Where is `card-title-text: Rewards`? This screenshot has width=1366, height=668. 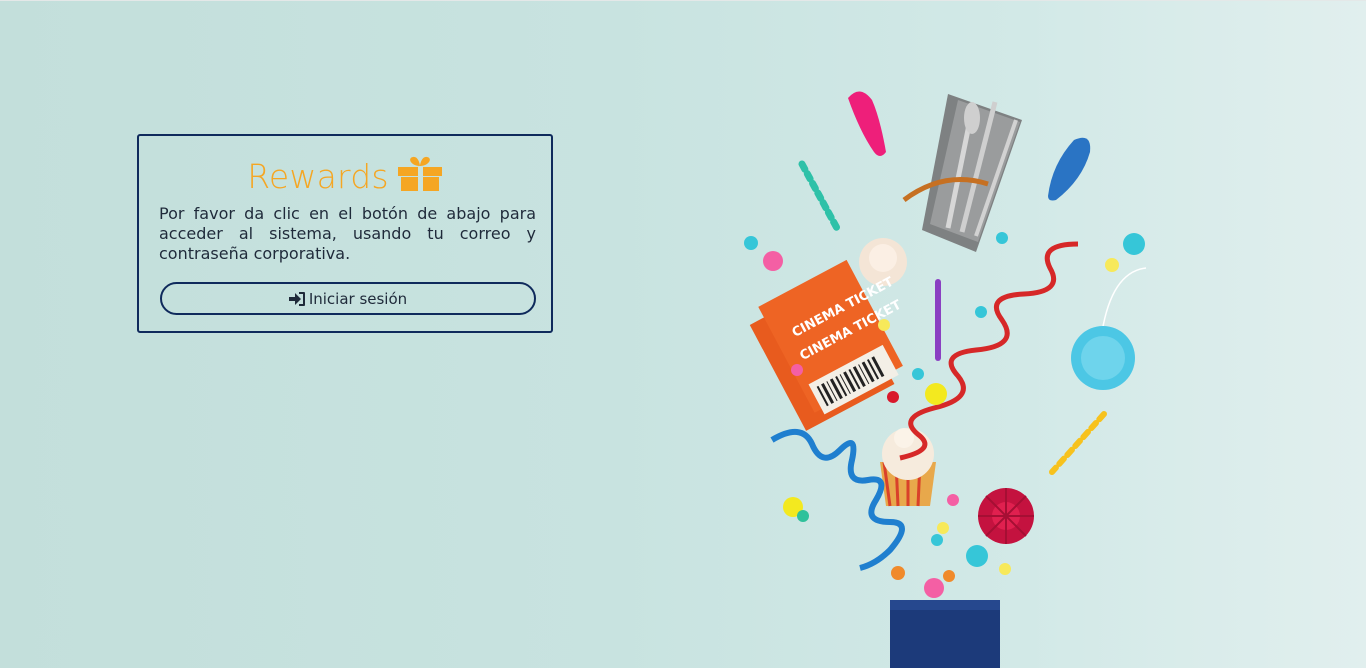
card-title-text: Rewards is located at coordinates (318, 176).